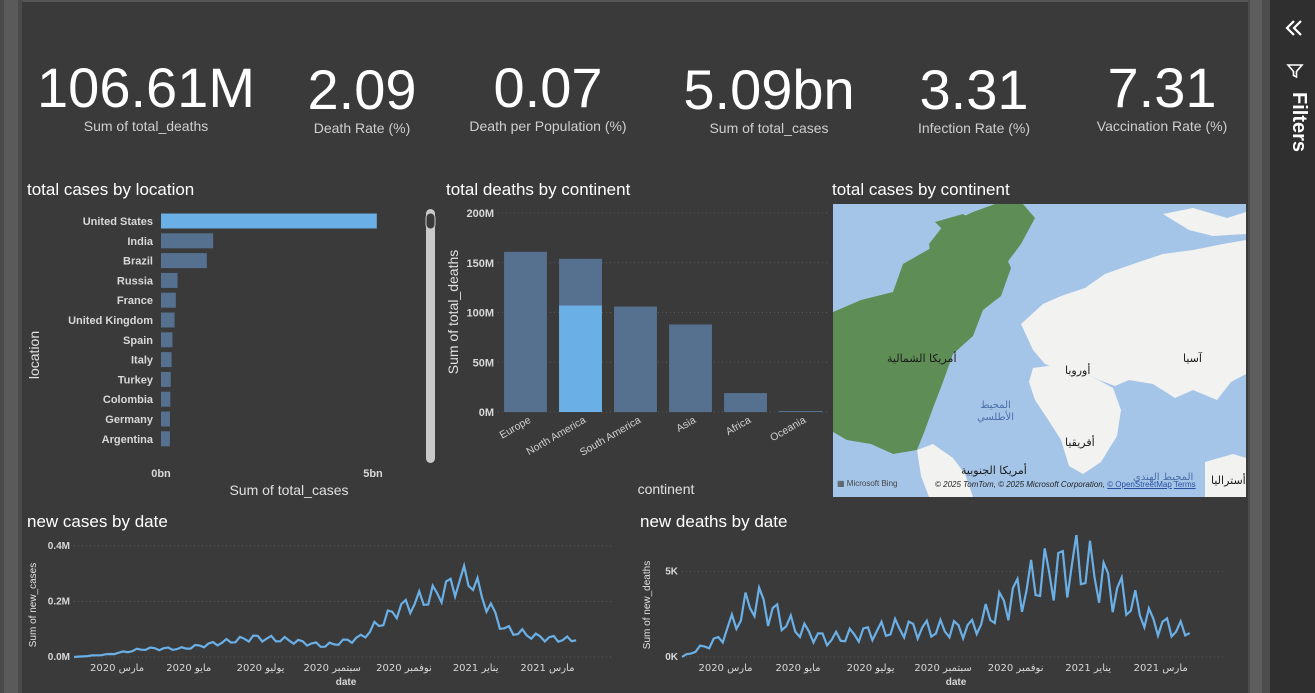 Image resolution: width=1315 pixels, height=693 pixels. Describe the element at coordinates (672, 657) in the screenshot. I see `y-tick-label: 0K` at that location.